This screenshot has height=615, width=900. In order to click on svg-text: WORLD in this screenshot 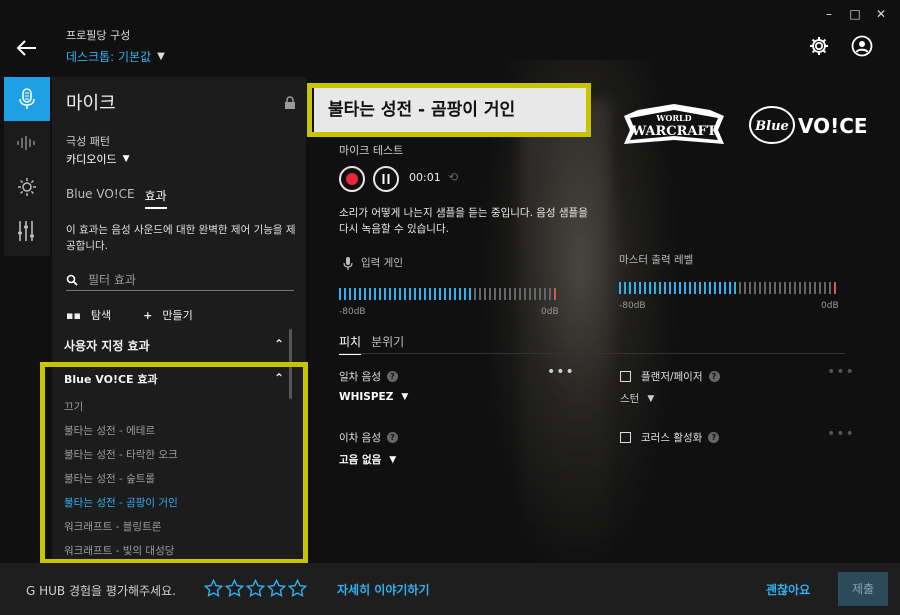, I will do `click(673, 118)`.